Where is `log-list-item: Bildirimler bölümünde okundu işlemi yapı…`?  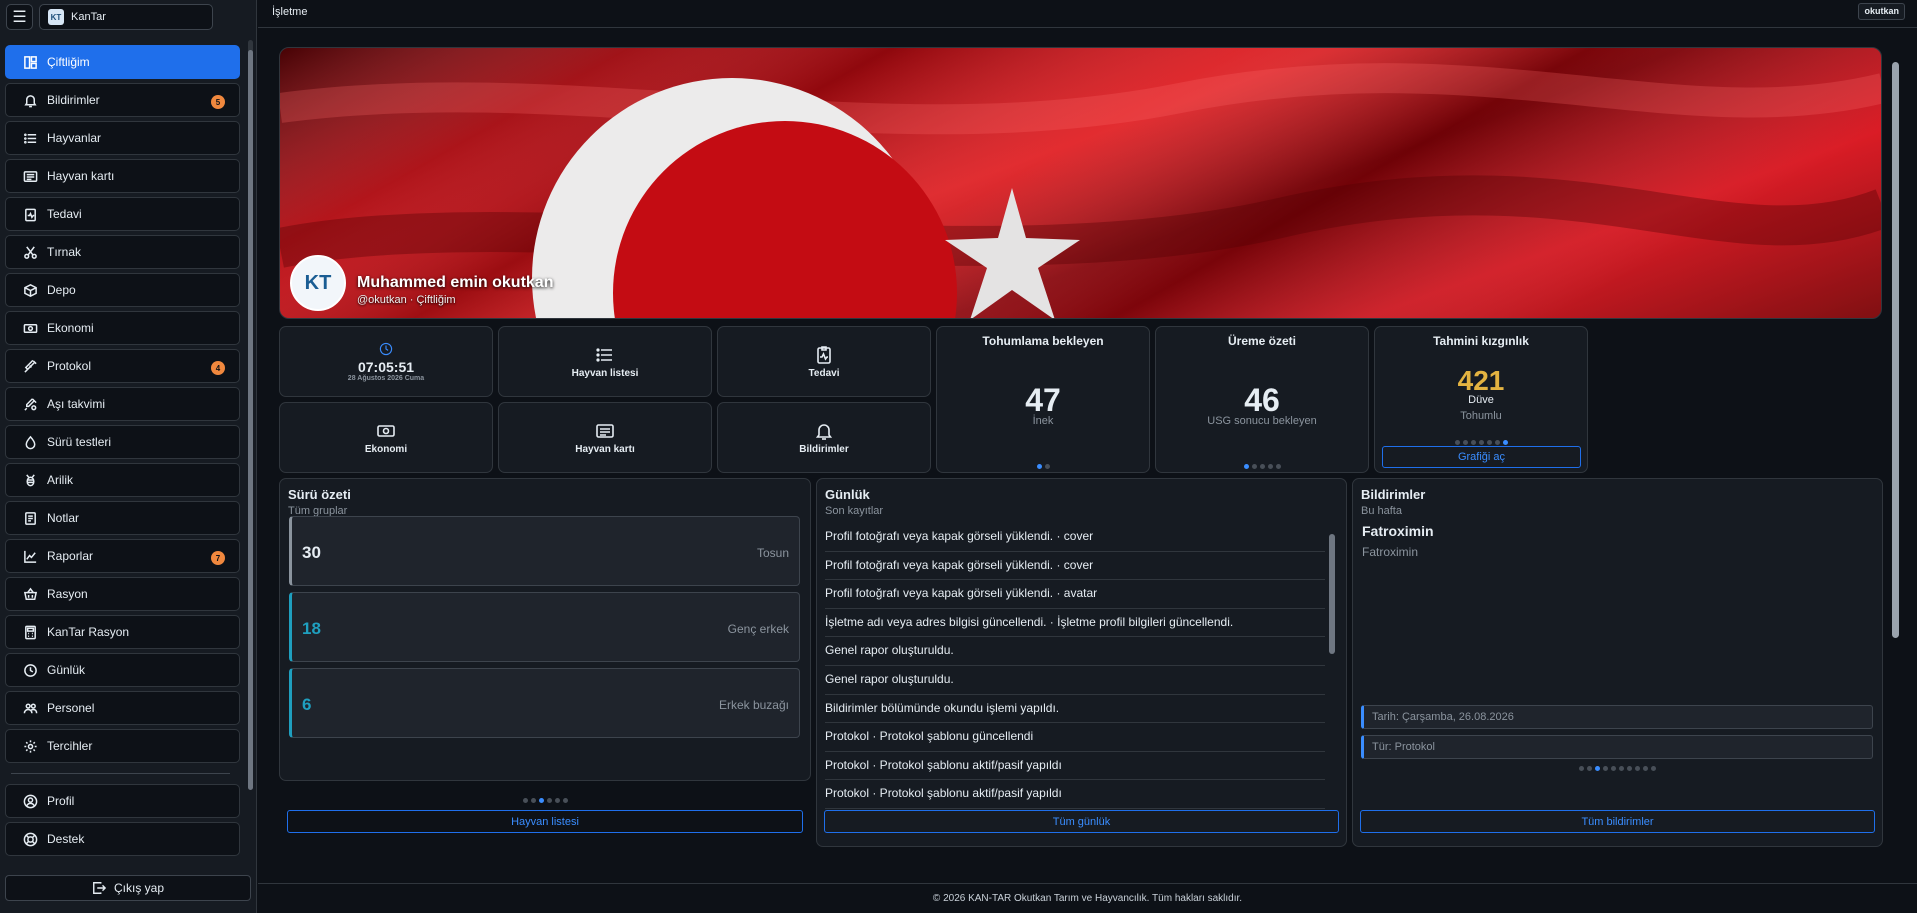
log-list-item: Bildirimler bölümünde okundu işlemi yapı… is located at coordinates (1075, 709).